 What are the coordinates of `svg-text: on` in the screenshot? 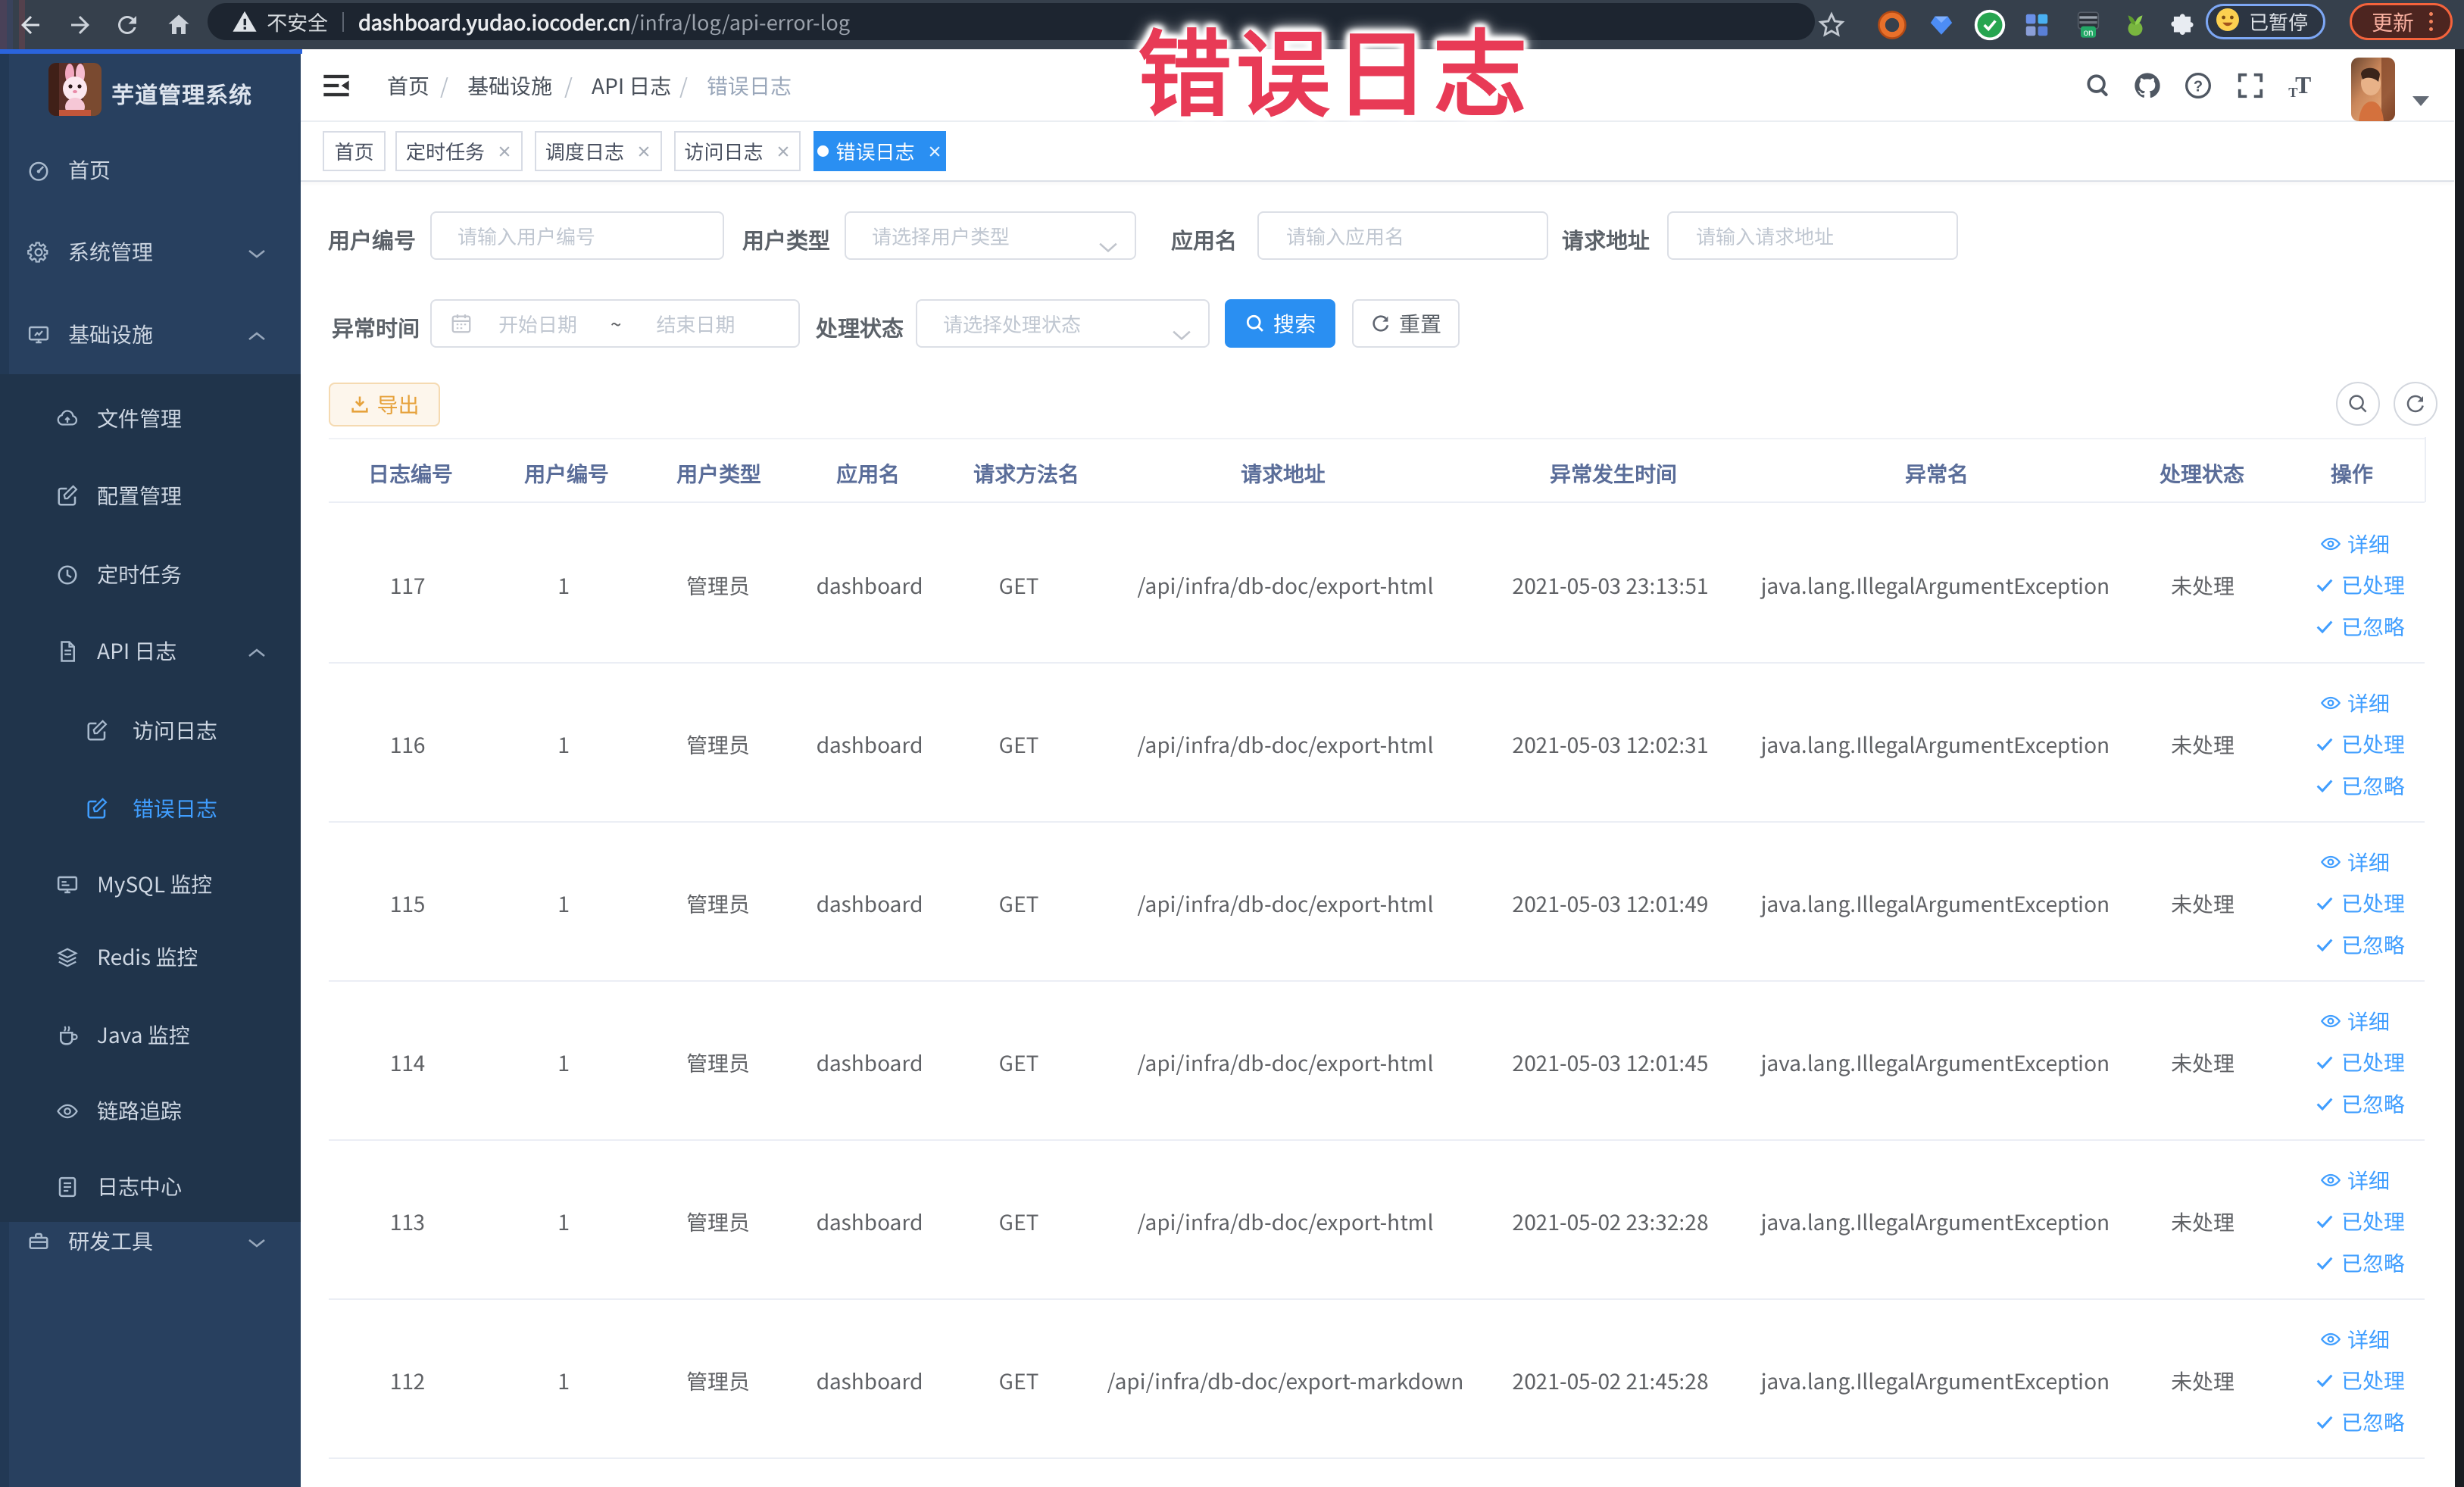 It's located at (2089, 33).